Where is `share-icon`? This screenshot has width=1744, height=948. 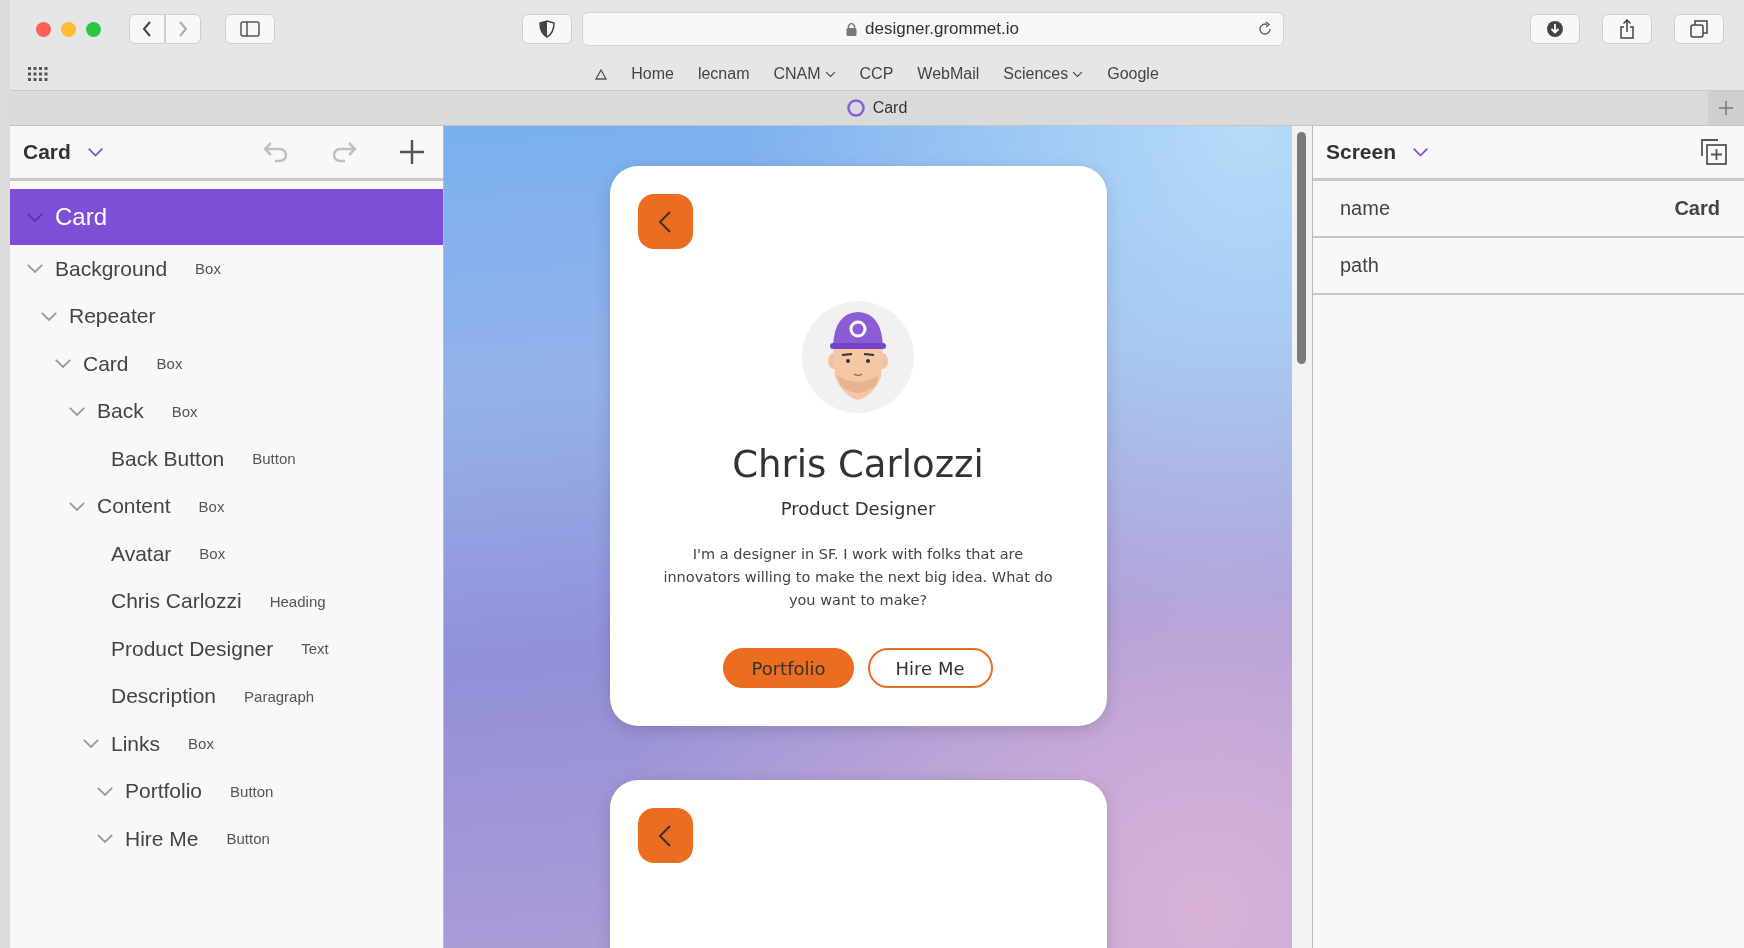
share-icon is located at coordinates (1627, 29).